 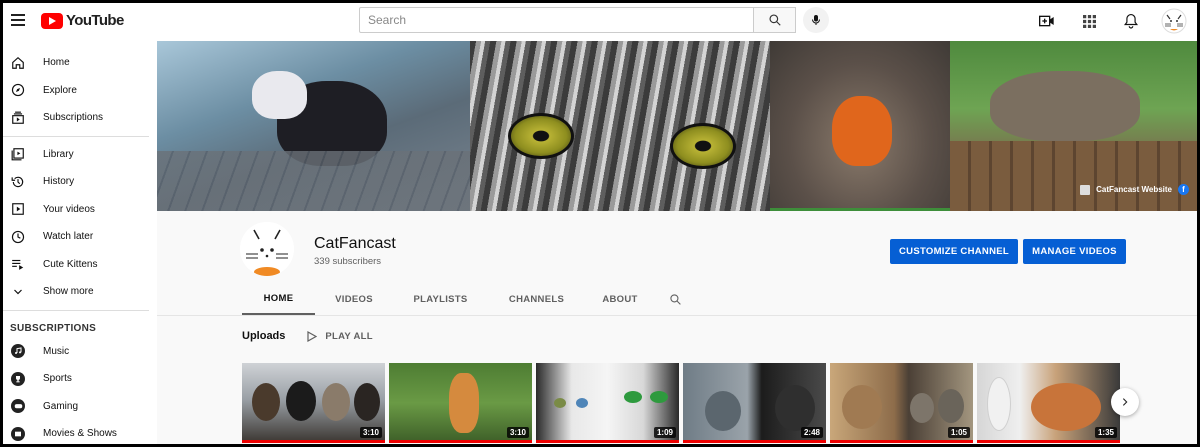 I want to click on sidebar-sub-music: Music, so click(x=80, y=352).